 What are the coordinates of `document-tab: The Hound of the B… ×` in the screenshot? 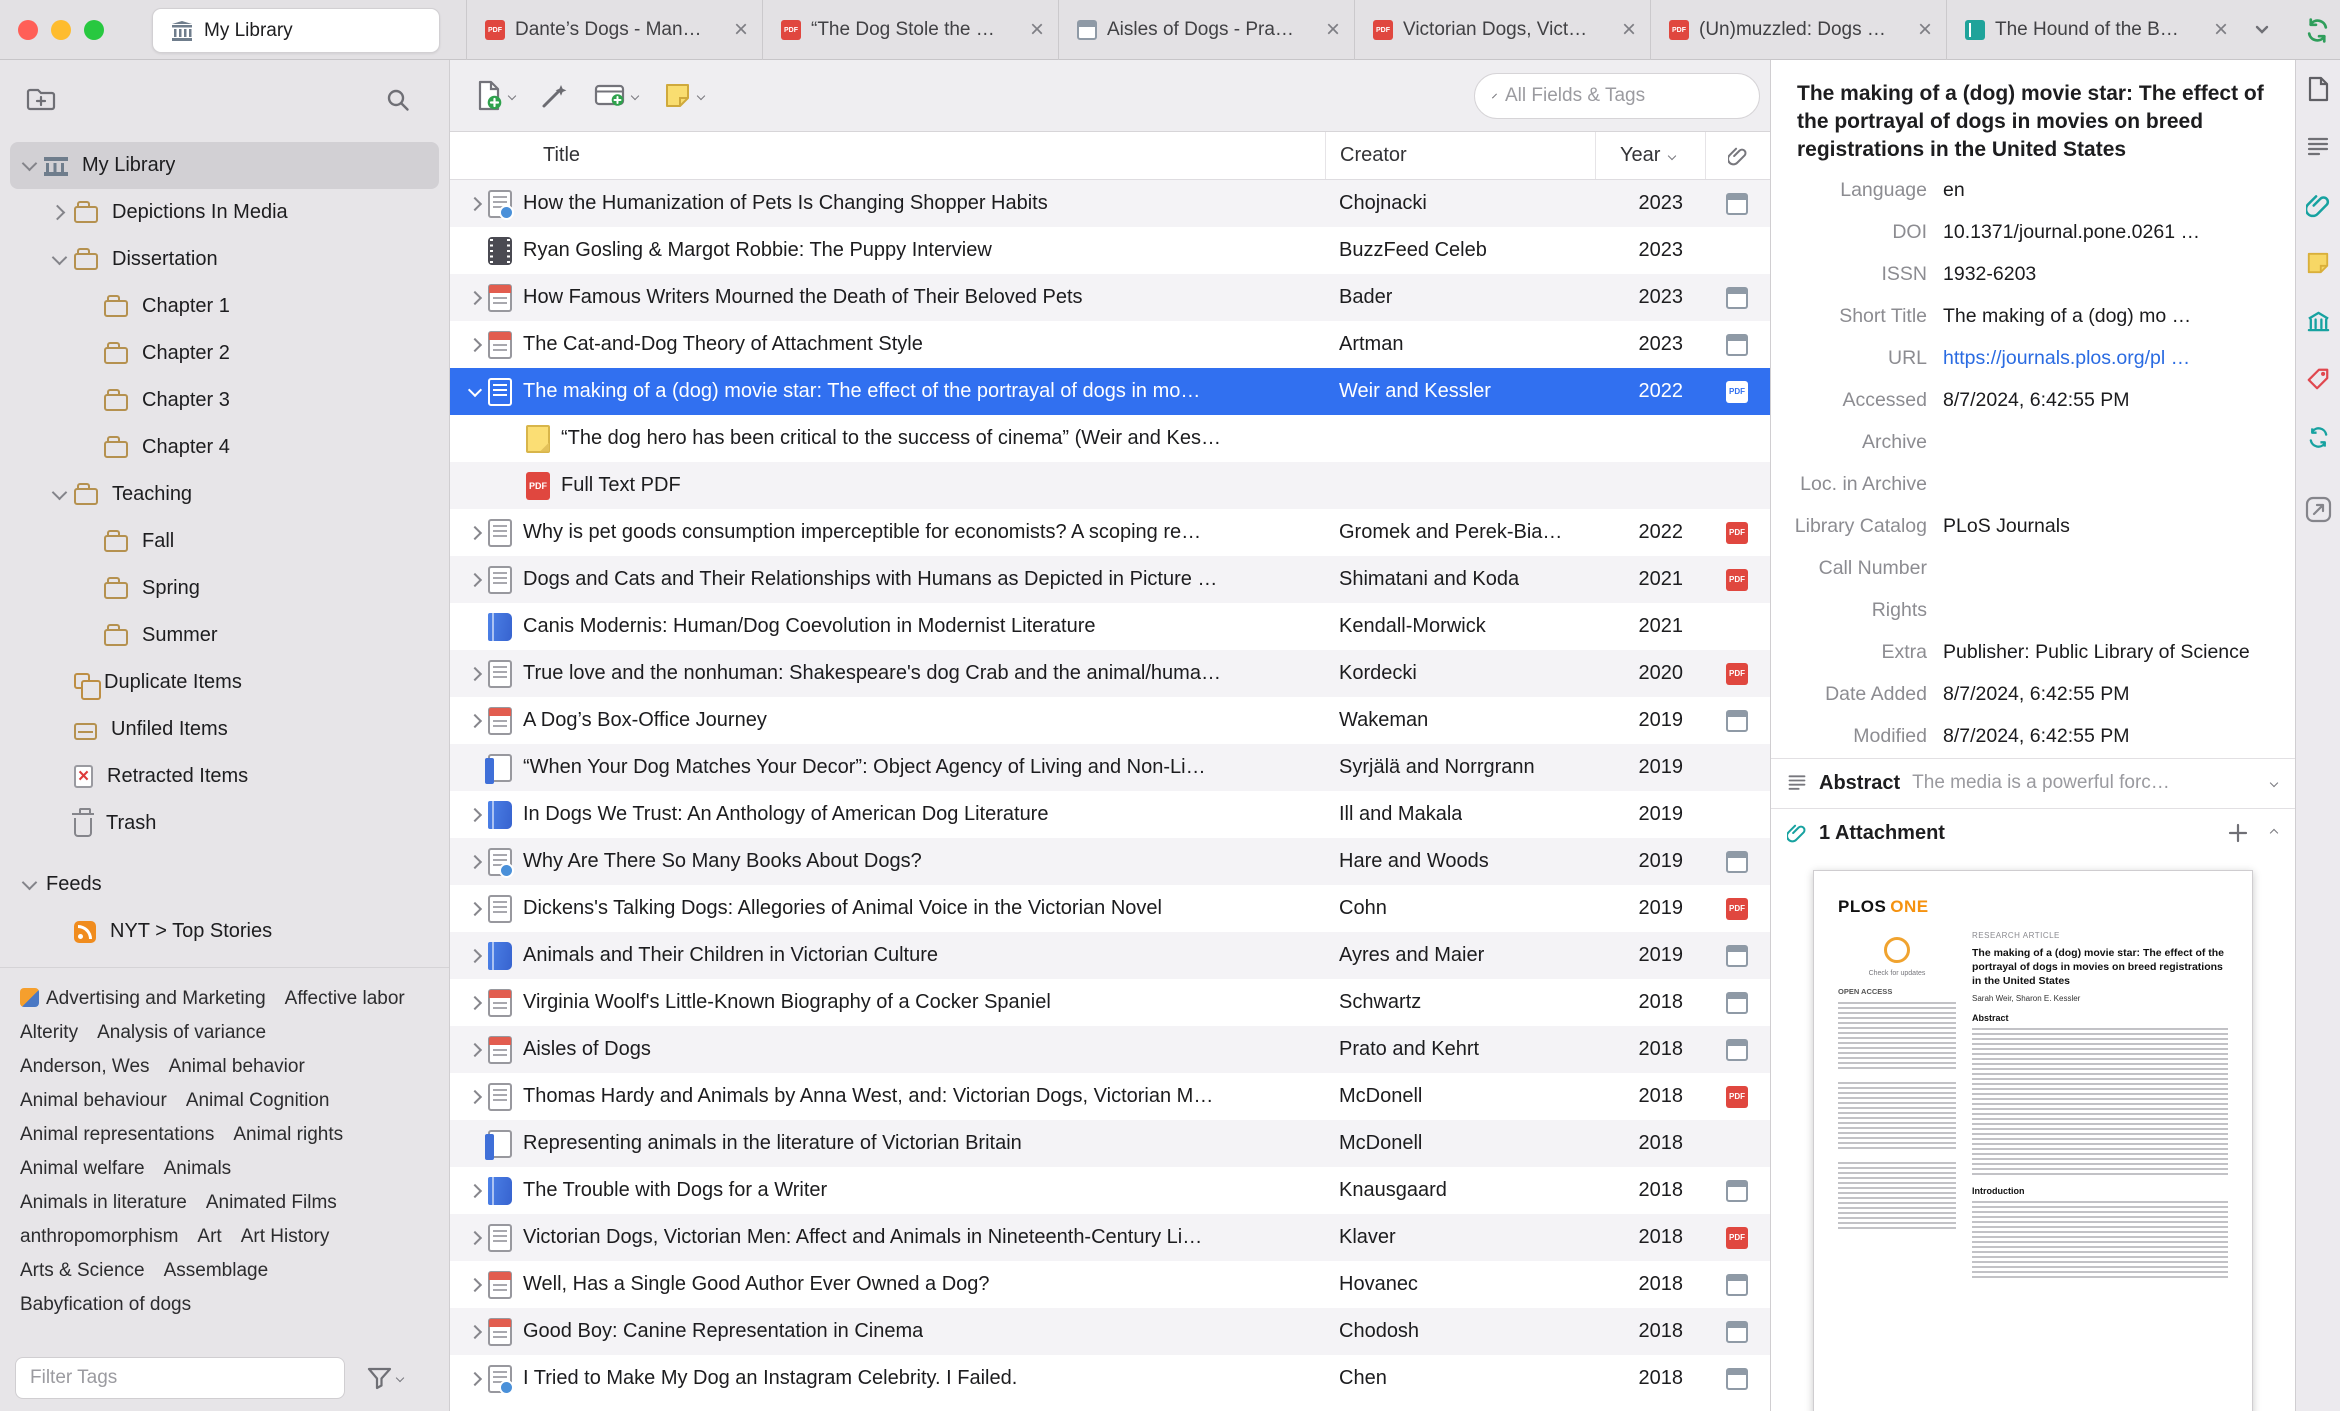 It's located at (2094, 30).